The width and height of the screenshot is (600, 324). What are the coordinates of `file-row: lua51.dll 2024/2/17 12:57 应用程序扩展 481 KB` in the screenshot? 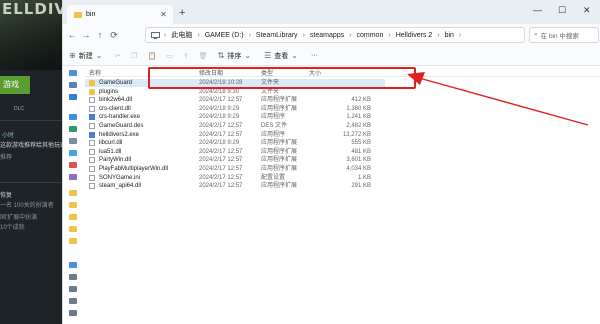 It's located at (235, 152).